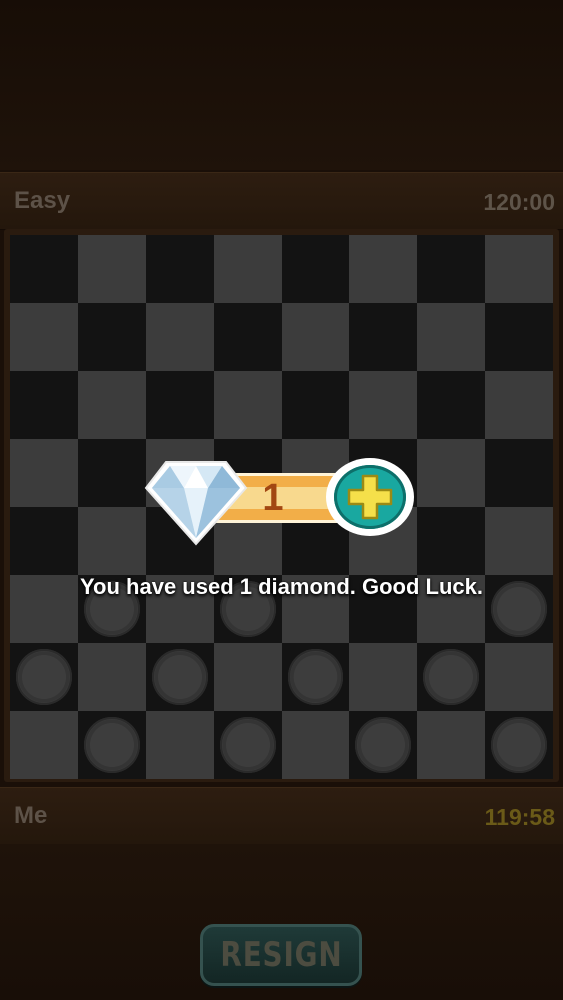  What do you see at coordinates (196, 503) in the screenshot?
I see `diamond-icon` at bounding box center [196, 503].